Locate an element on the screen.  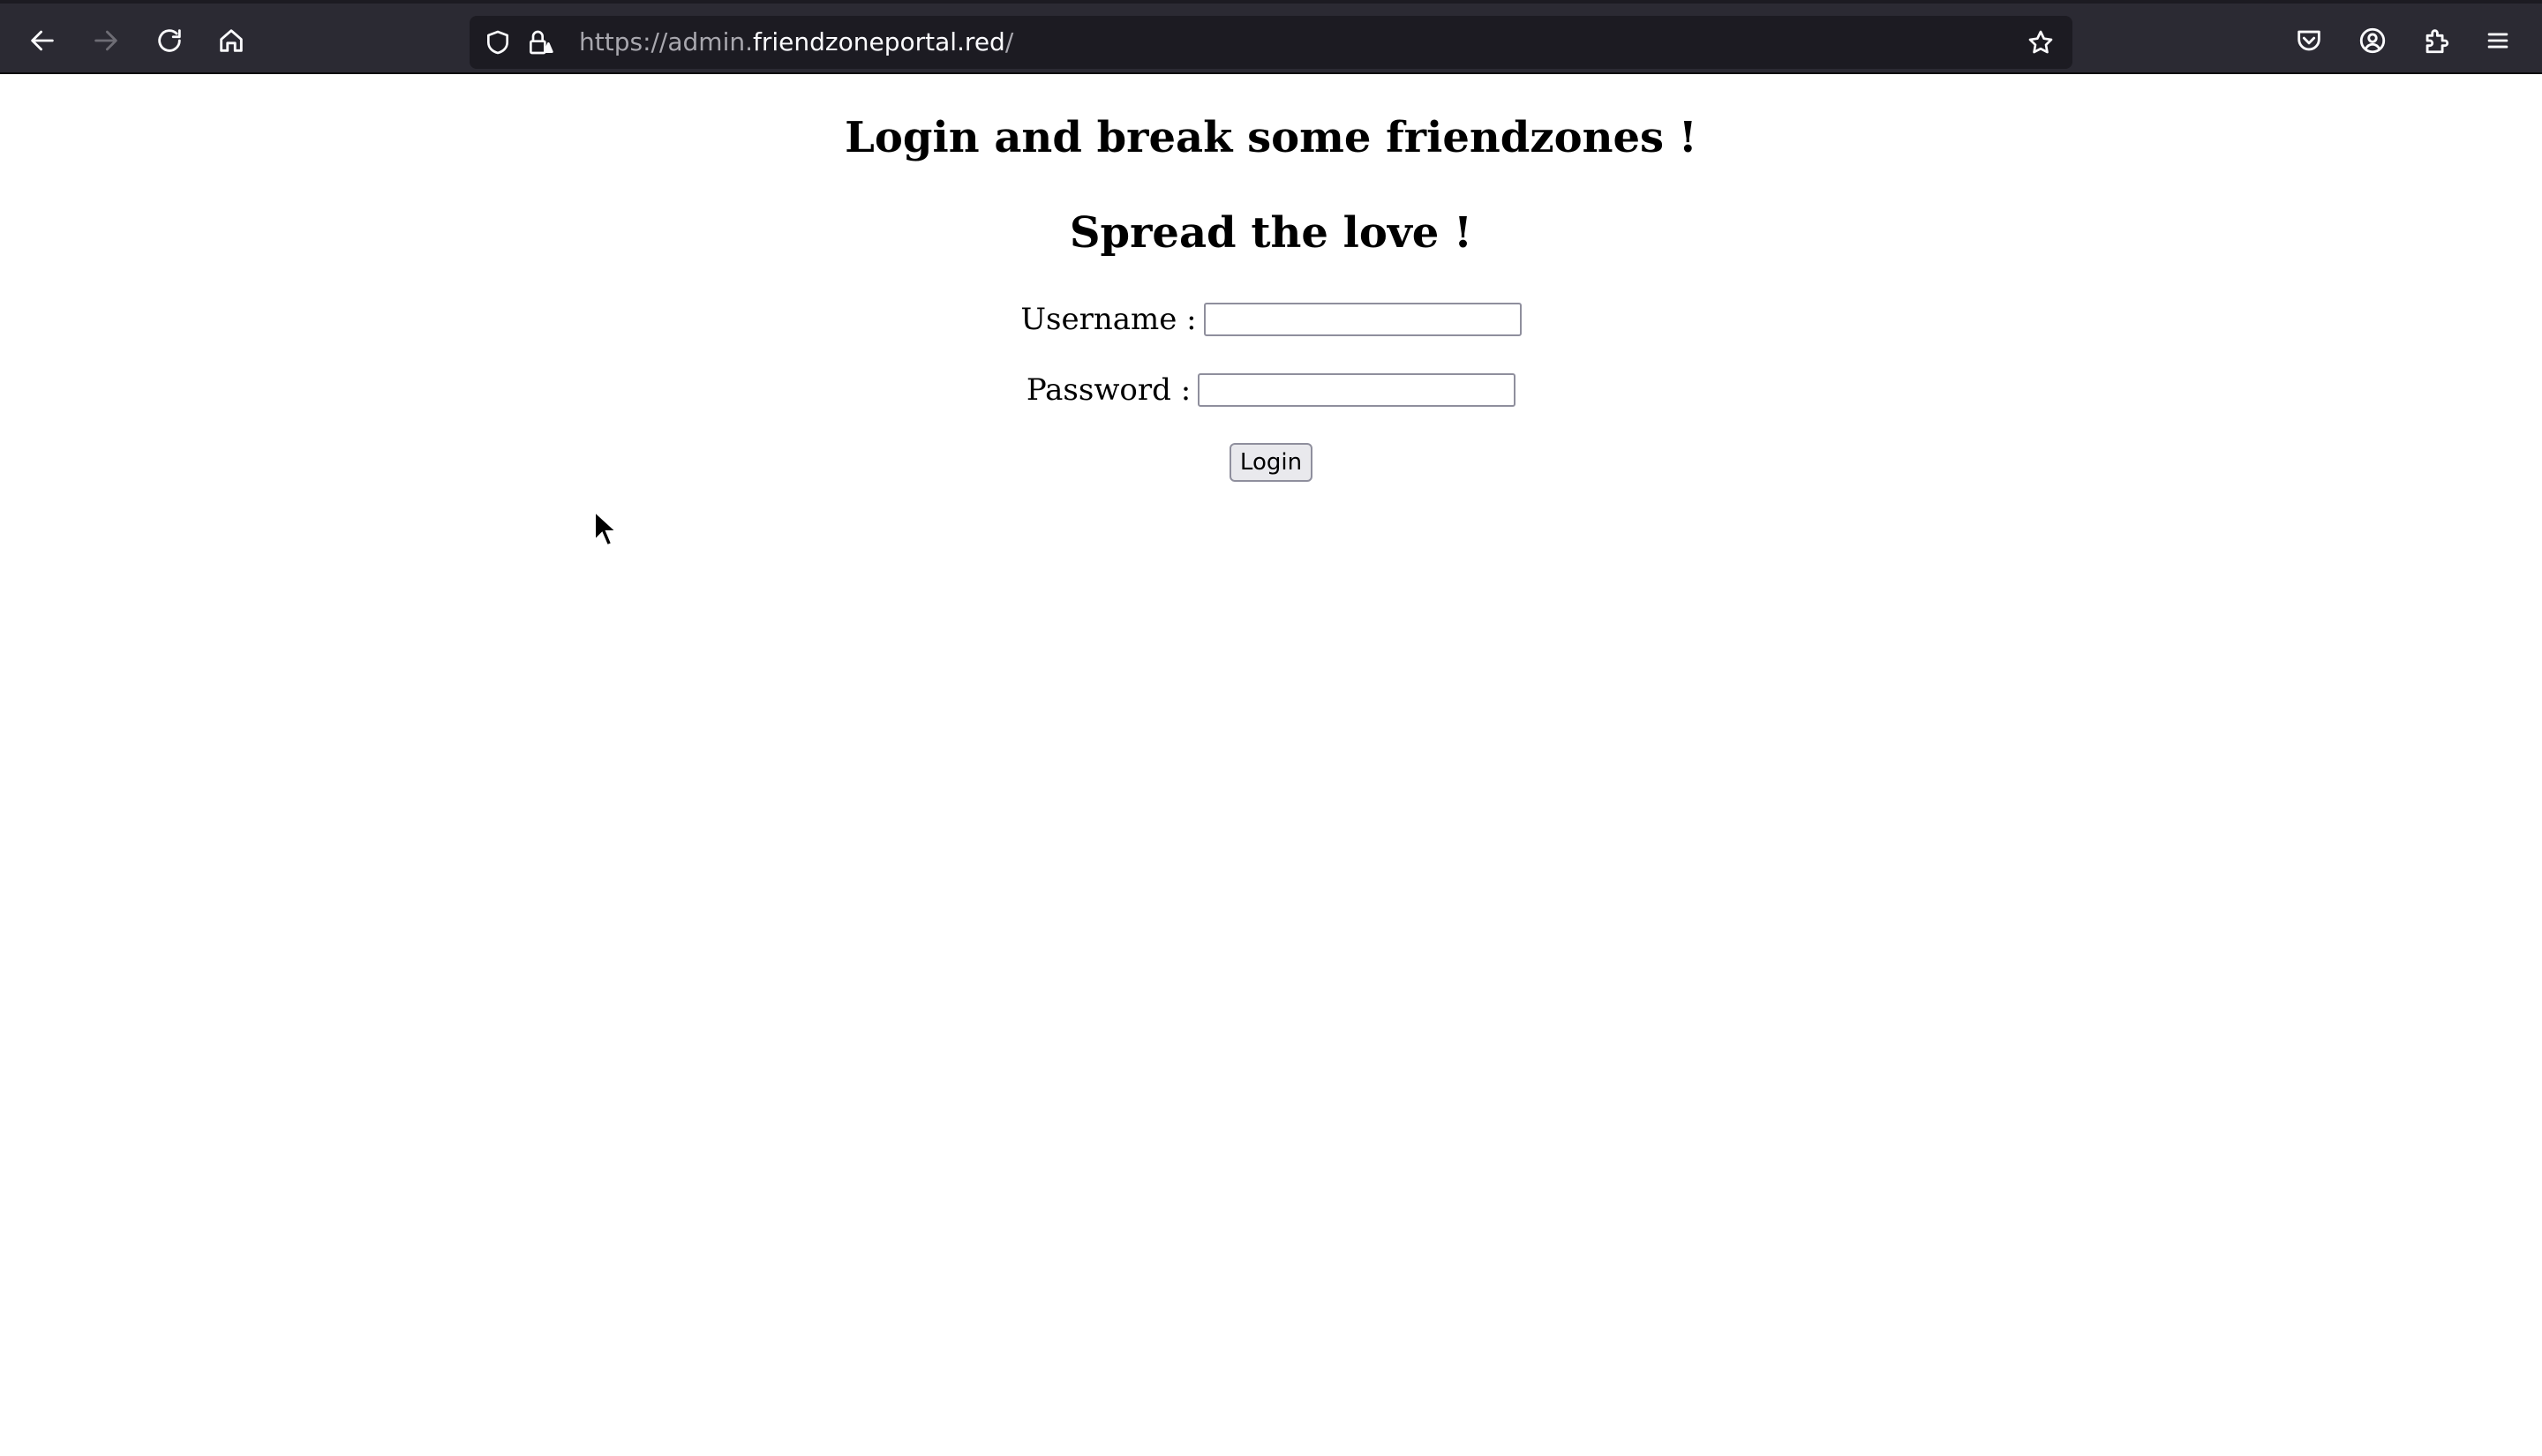
pocket-icon is located at coordinates (2309, 40).